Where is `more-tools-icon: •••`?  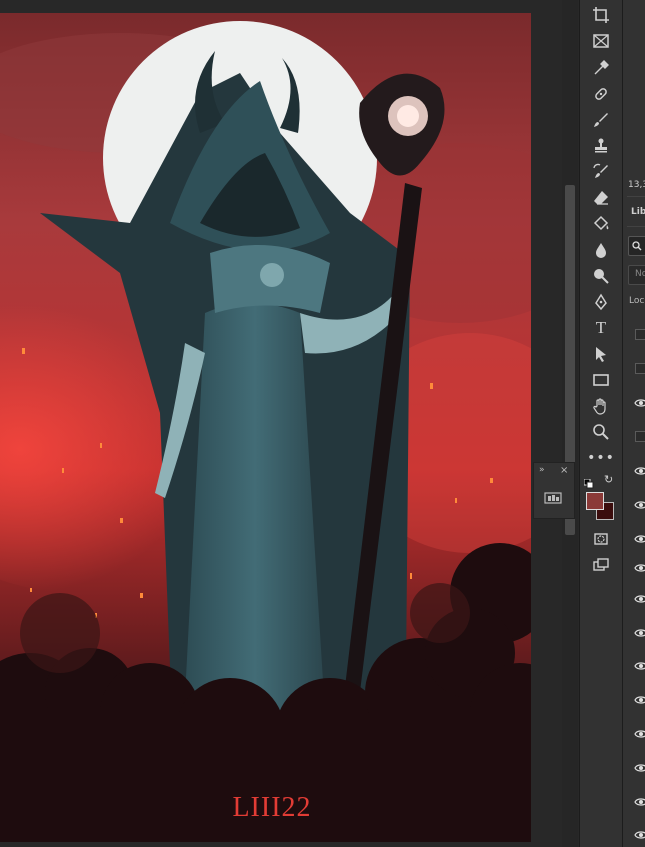
more-tools-icon: ••• is located at coordinates (600, 458).